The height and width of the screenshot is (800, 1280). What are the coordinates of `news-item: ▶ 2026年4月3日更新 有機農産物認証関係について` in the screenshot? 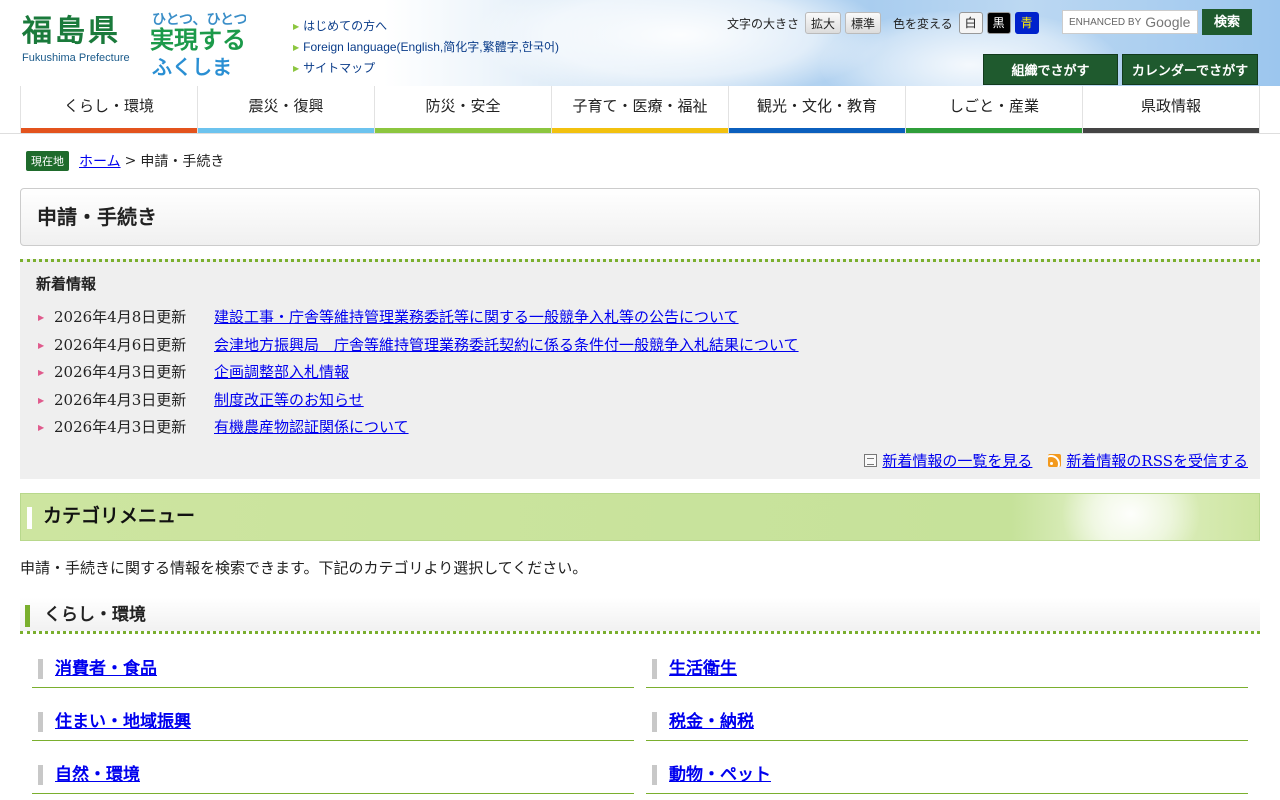 It's located at (418, 428).